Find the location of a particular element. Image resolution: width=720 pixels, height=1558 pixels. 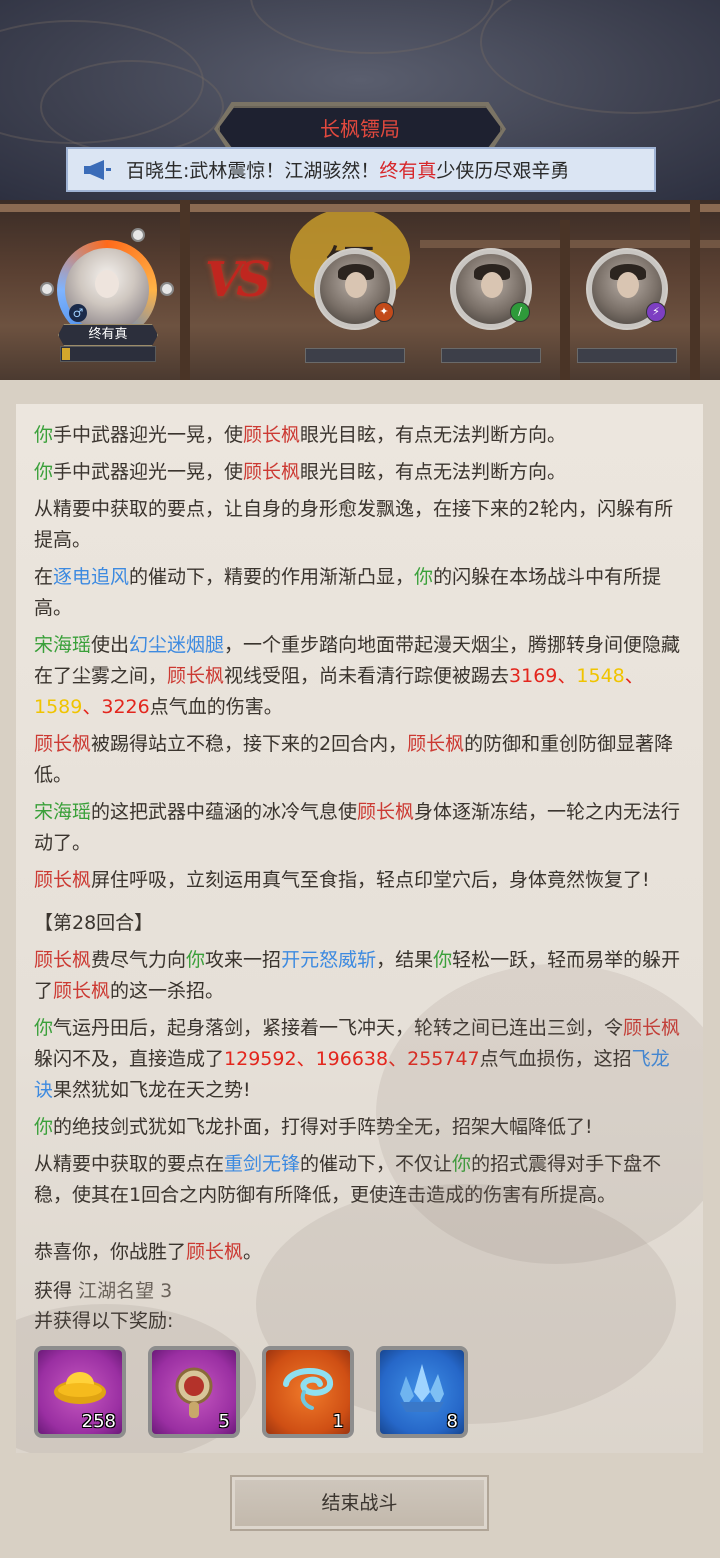

vs-icon: VS is located at coordinates (238, 280).